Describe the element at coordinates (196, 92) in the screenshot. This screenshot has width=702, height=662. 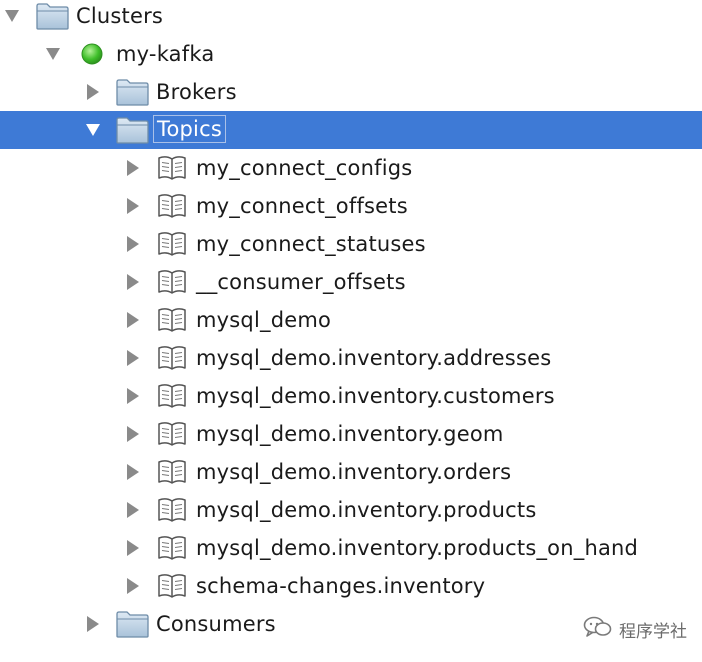
I see `node-label: Brokers` at that location.